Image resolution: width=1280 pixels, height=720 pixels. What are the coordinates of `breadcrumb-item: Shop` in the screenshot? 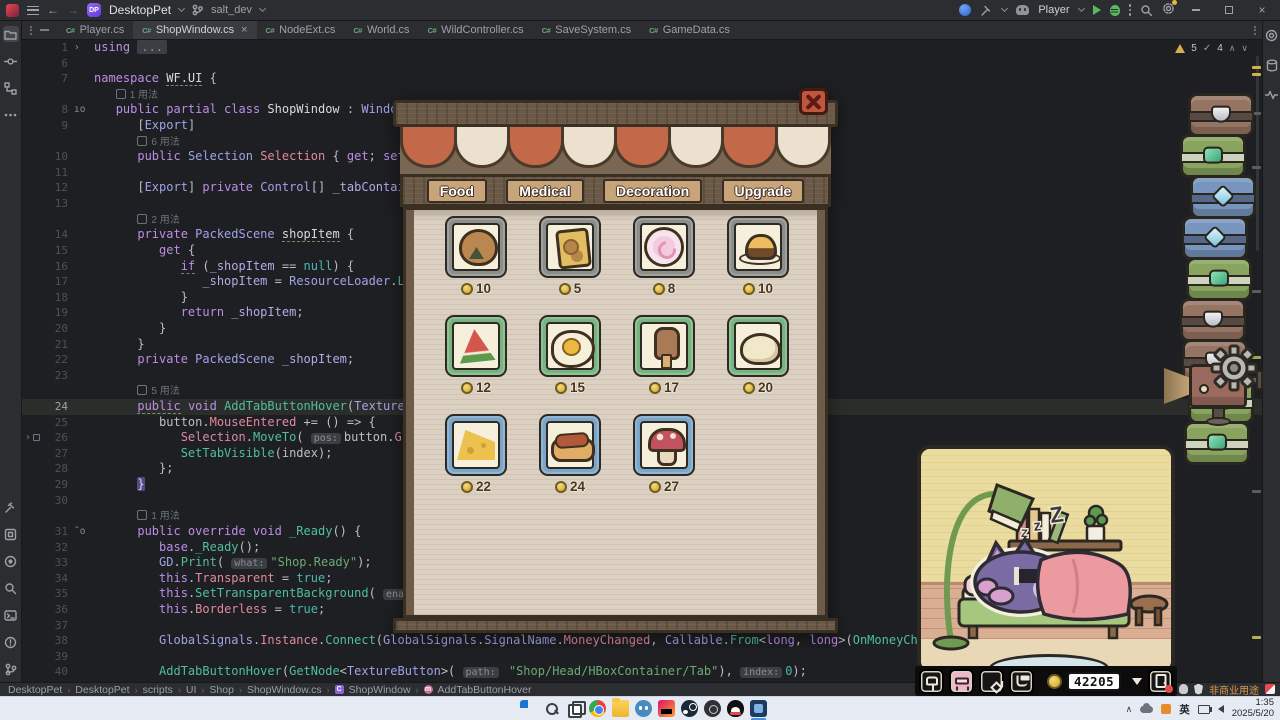 It's located at (221, 690).